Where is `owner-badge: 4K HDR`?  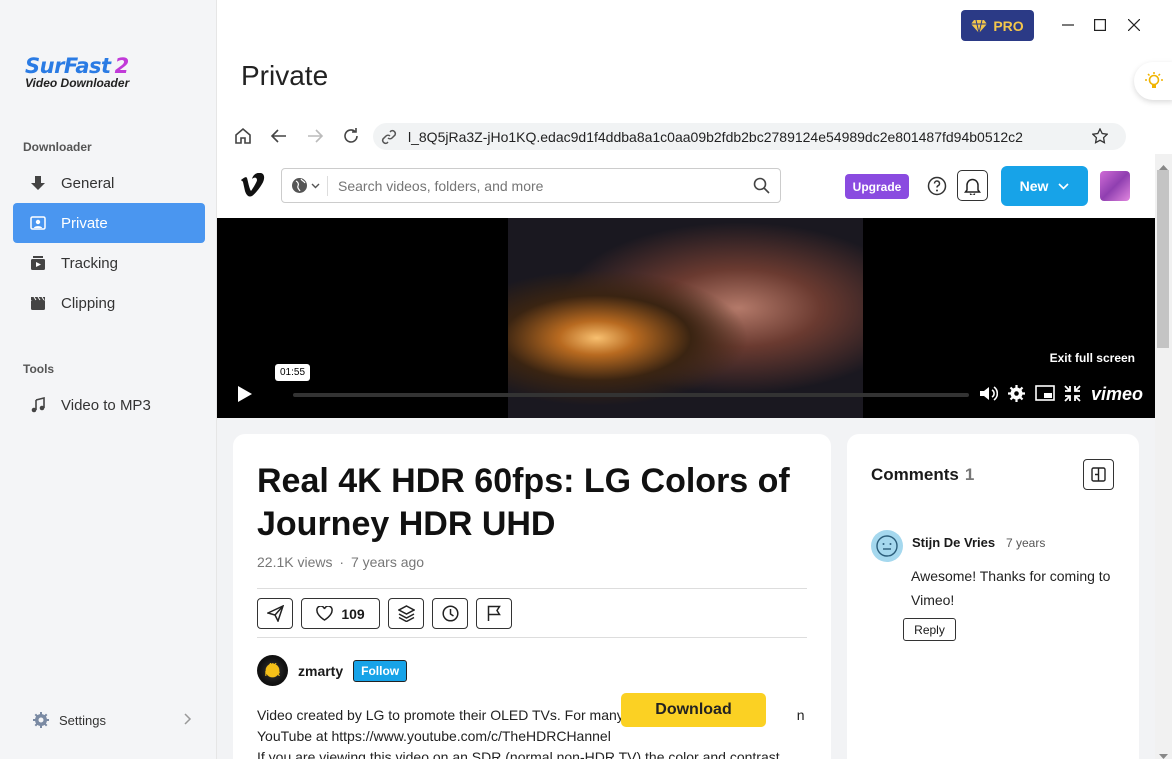 owner-badge: 4K HDR is located at coordinates (272, 670).